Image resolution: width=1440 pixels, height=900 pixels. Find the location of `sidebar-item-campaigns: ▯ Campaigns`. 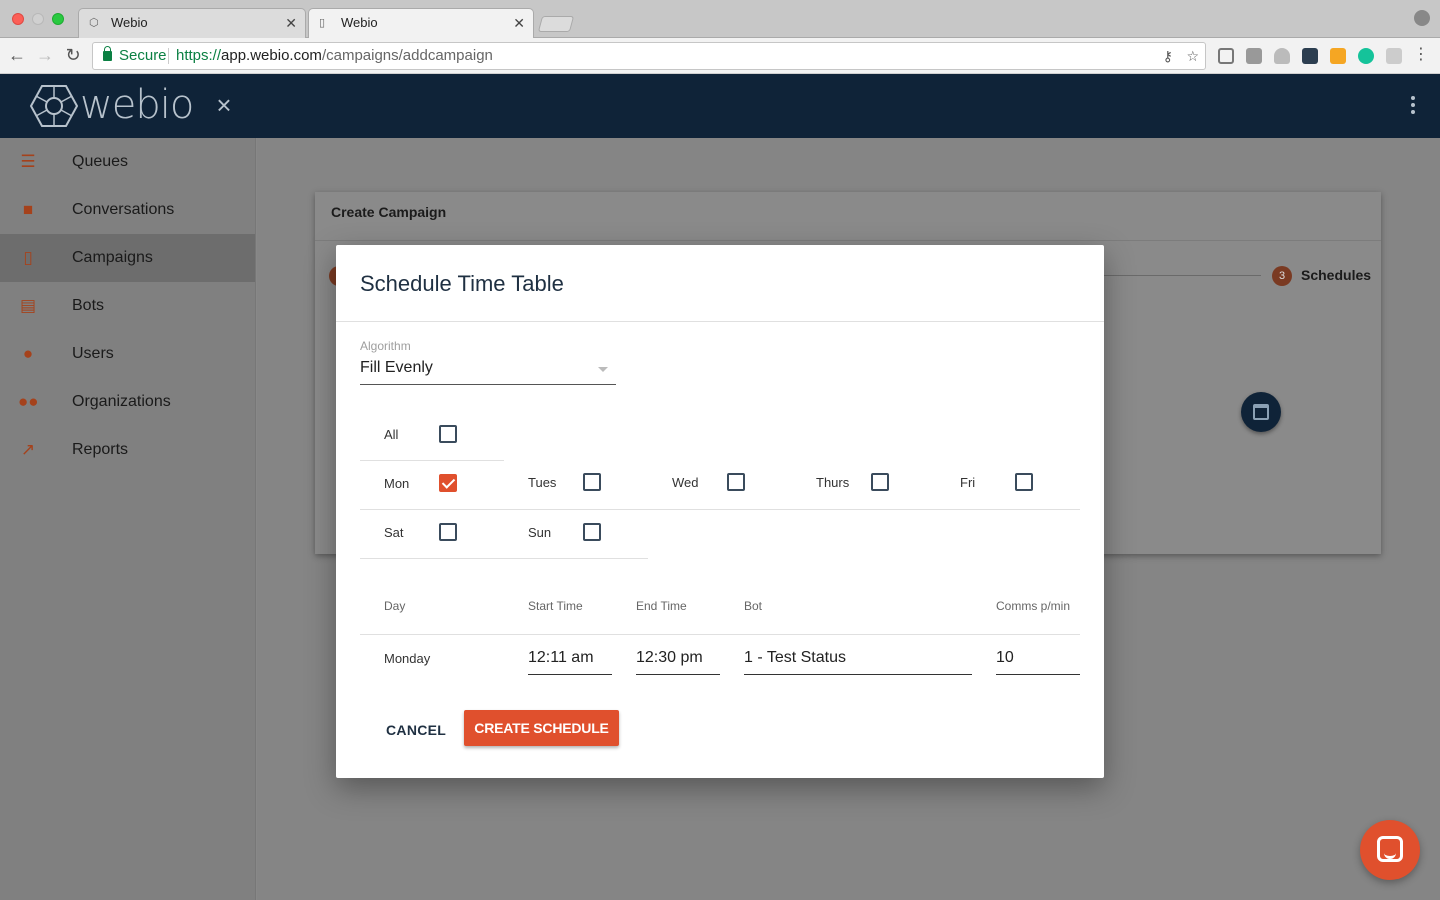

sidebar-item-campaigns: ▯ Campaigns is located at coordinates (127, 258).